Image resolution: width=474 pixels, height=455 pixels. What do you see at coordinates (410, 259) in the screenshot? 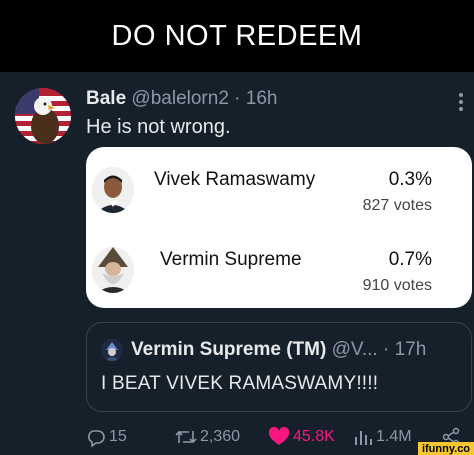
I see `poll-option-percent: 0.7%` at bounding box center [410, 259].